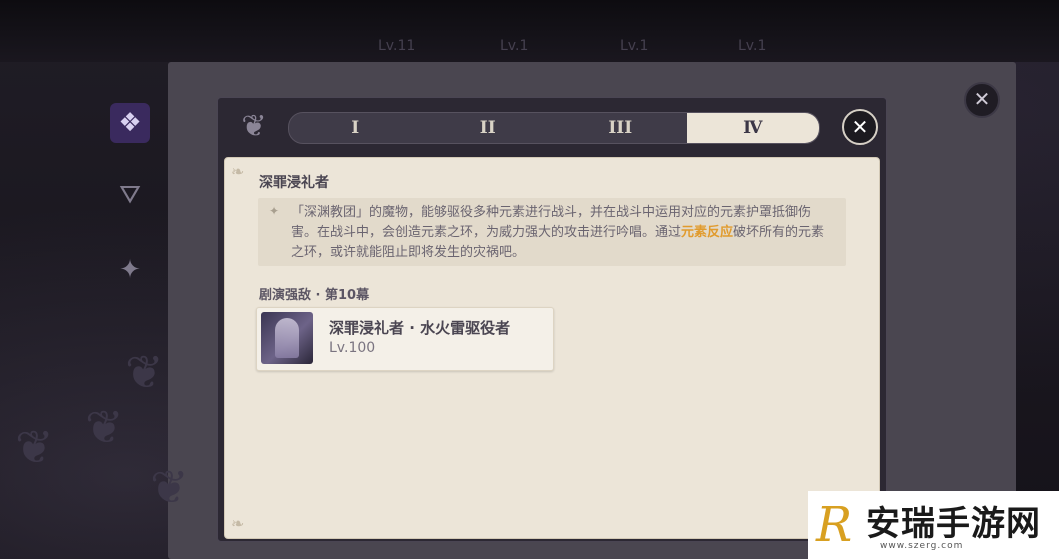 Image resolution: width=1059 pixels, height=559 pixels. What do you see at coordinates (634, 46) in the screenshot?
I see `top-bar-level-3: Lv.1` at bounding box center [634, 46].